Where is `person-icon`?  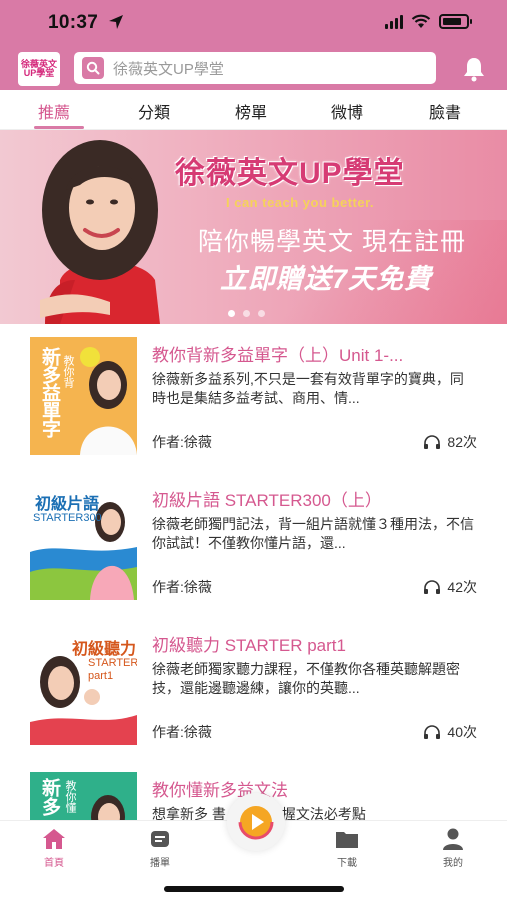 person-icon is located at coordinates (453, 839).